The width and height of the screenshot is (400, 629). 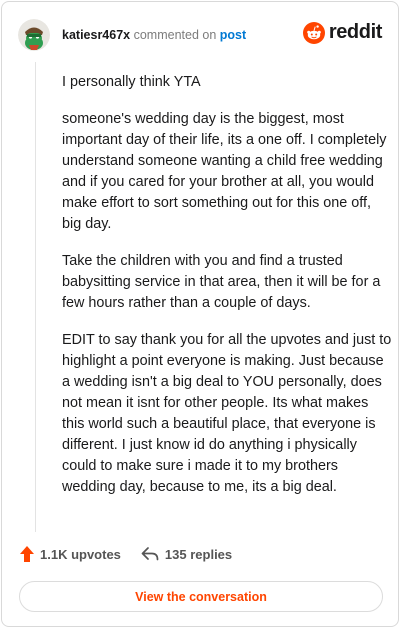 I want to click on commented-on-text: commented on, so click(x=175, y=35).